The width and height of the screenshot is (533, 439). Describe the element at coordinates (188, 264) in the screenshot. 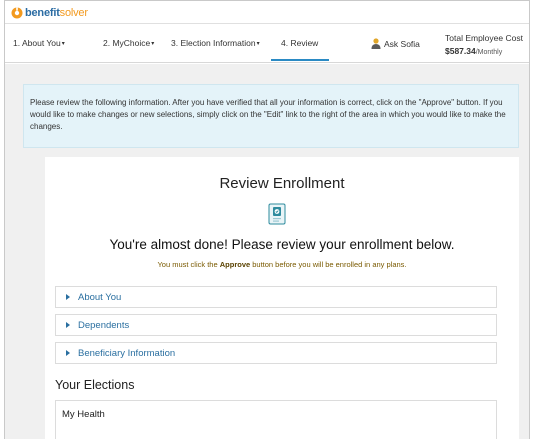

I see `reminder-text-before: You must click the` at that location.